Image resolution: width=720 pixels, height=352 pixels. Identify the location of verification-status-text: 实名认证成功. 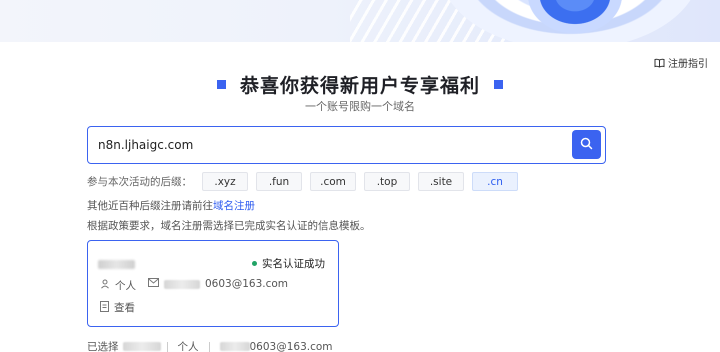
(293, 264).